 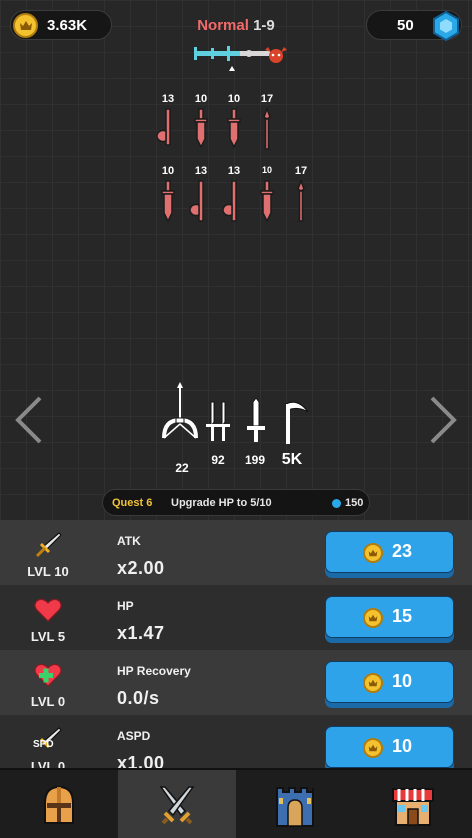 I want to click on upgrade-name: HP Recovery, so click(x=154, y=671).